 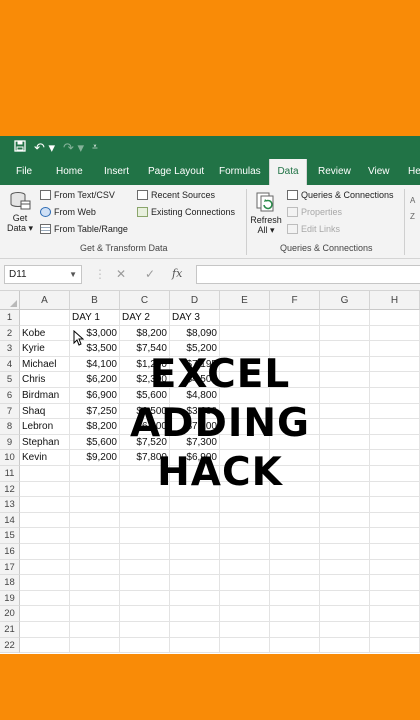 I want to click on cell-a18, so click(x=45, y=583).